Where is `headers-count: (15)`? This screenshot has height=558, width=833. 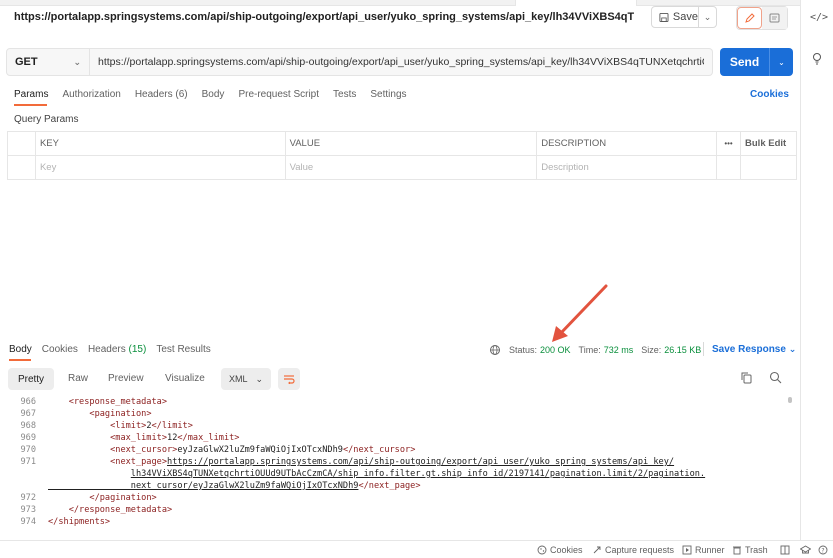 headers-count: (15) is located at coordinates (137, 349).